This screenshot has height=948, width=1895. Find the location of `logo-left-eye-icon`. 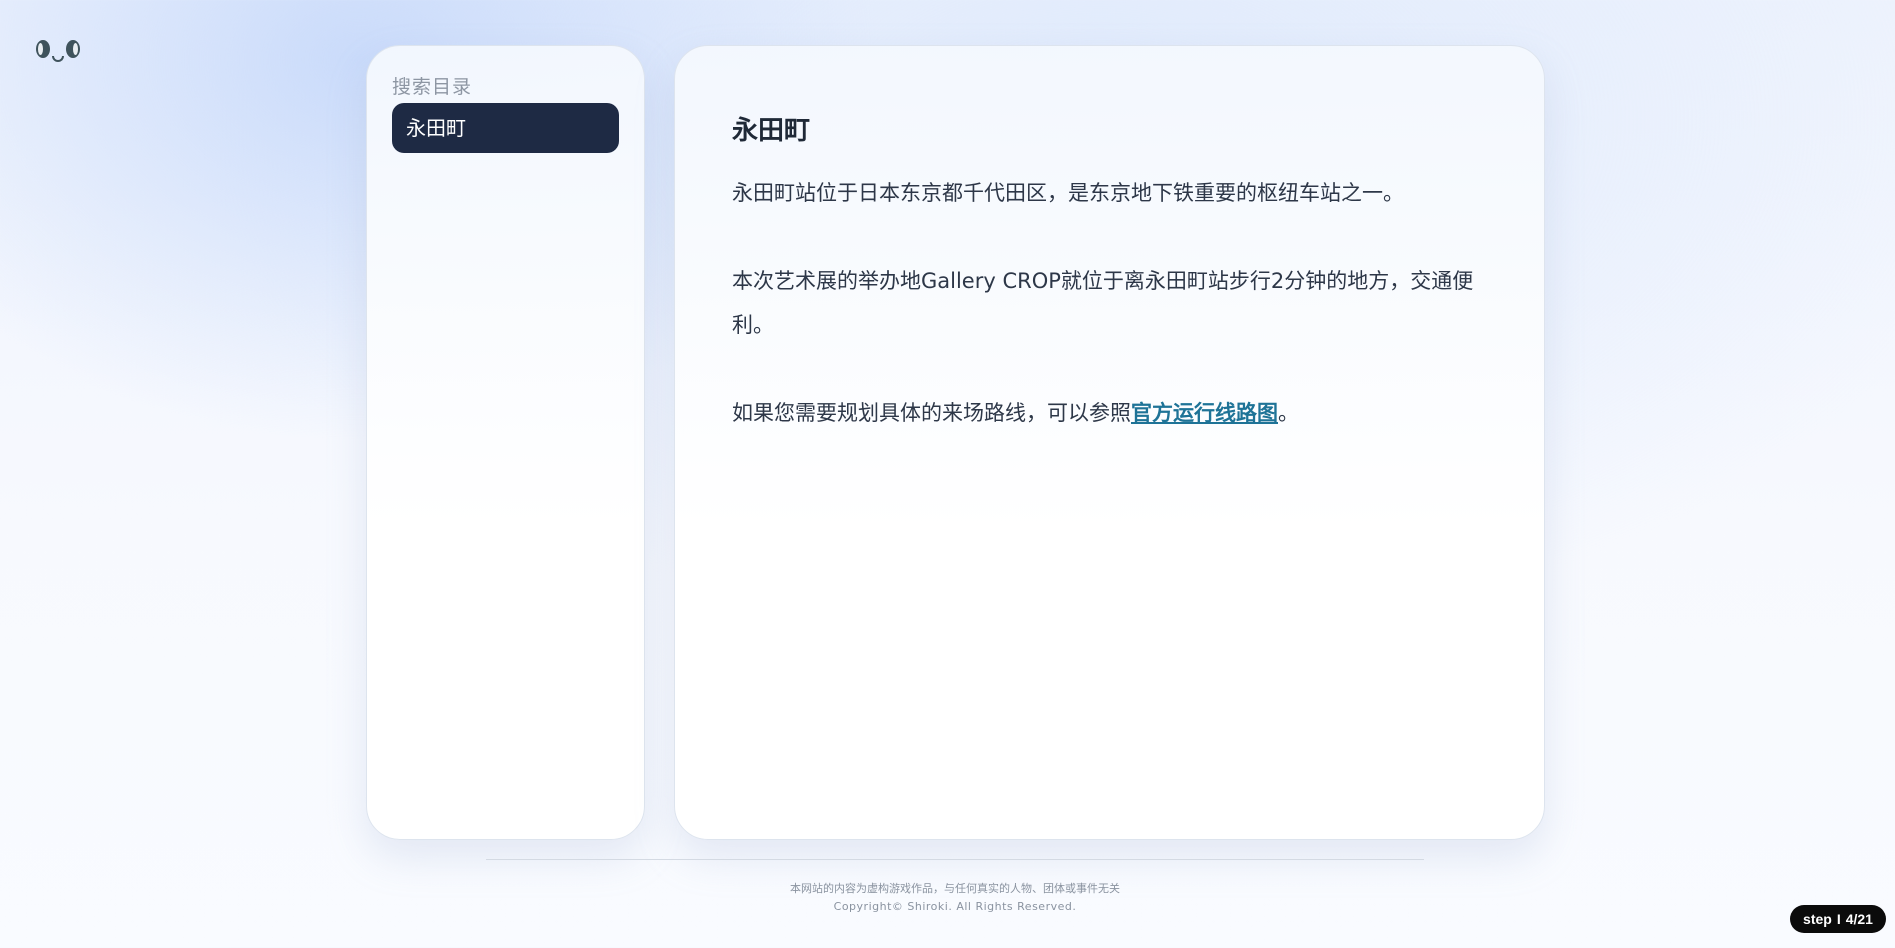

logo-left-eye-icon is located at coordinates (43, 49).